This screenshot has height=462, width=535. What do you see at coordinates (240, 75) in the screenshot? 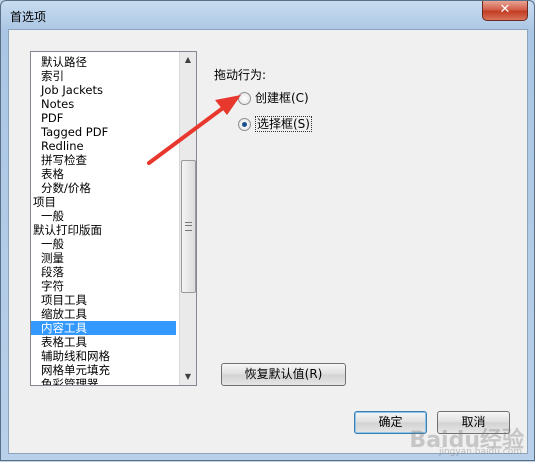
I see `drag-behavior-label: 拖动行为:` at bounding box center [240, 75].